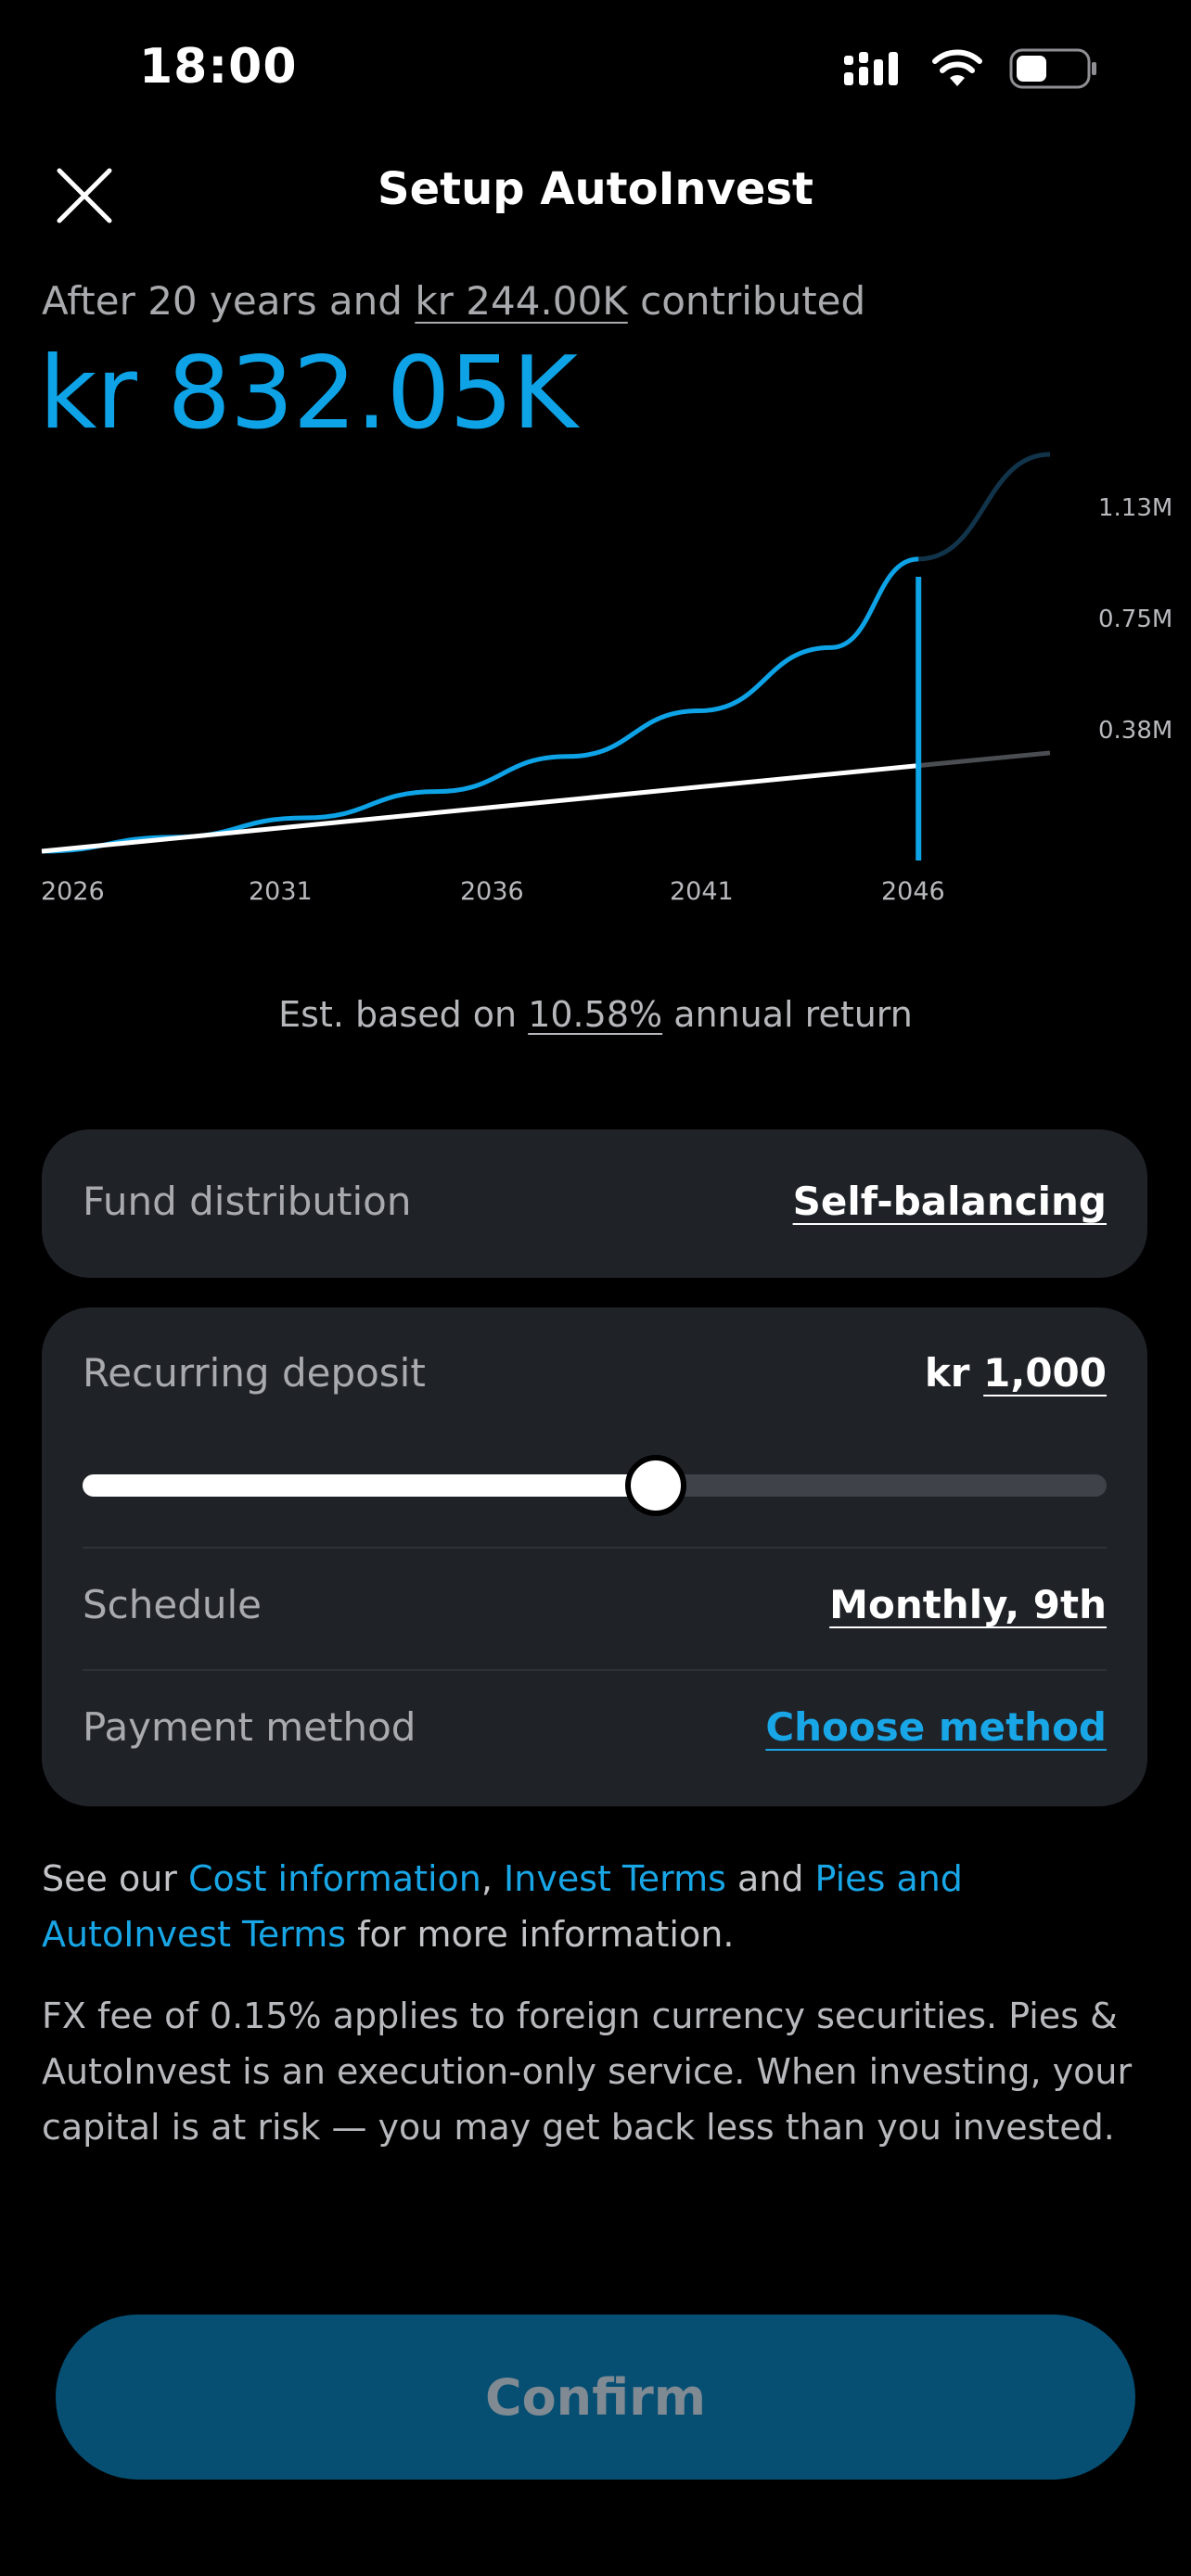  What do you see at coordinates (248, 1202) in the screenshot?
I see `fund-distribution-label: Fund distribution` at bounding box center [248, 1202].